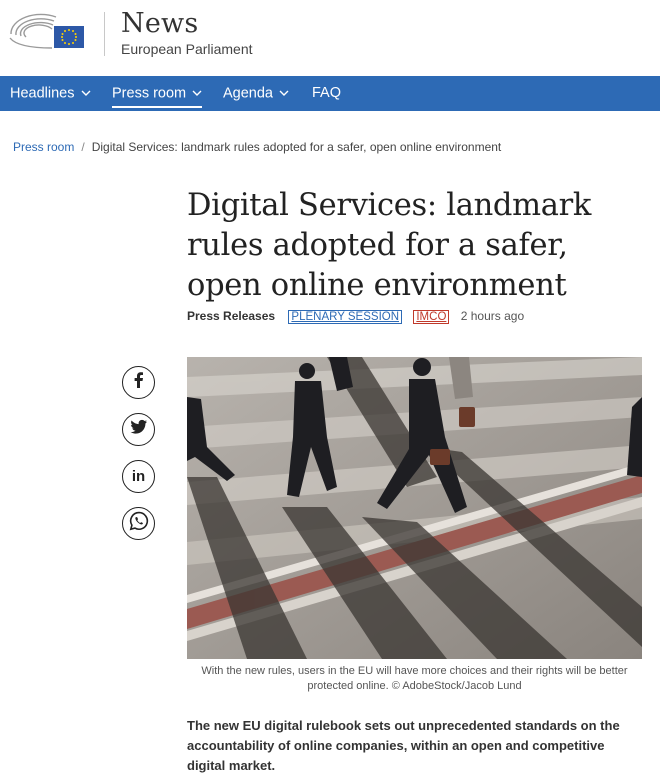 The image size is (660, 778). I want to click on nav-item-press-room: Press room, so click(157, 93).